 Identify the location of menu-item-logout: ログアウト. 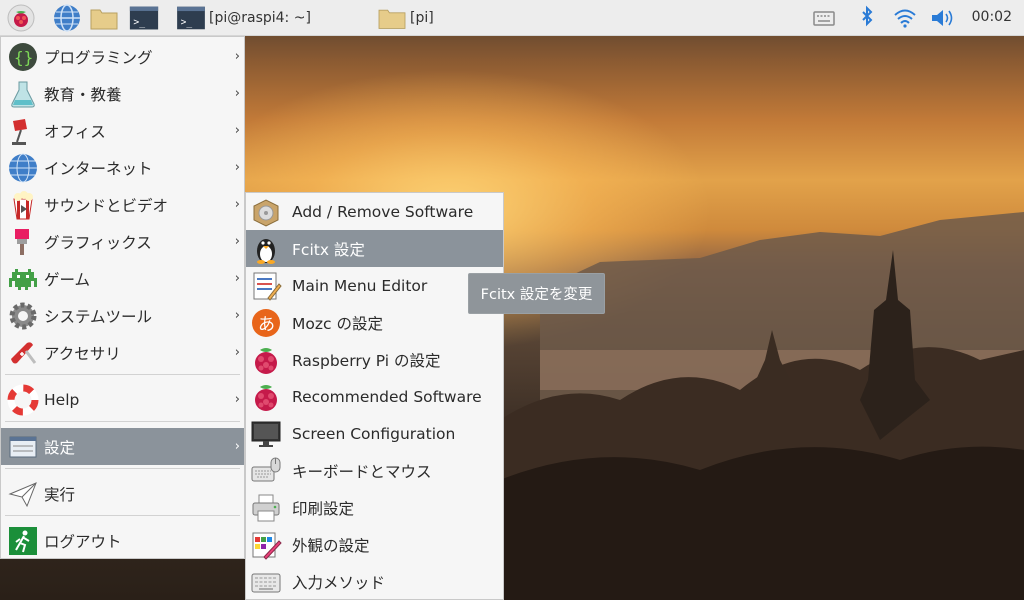
(122, 540).